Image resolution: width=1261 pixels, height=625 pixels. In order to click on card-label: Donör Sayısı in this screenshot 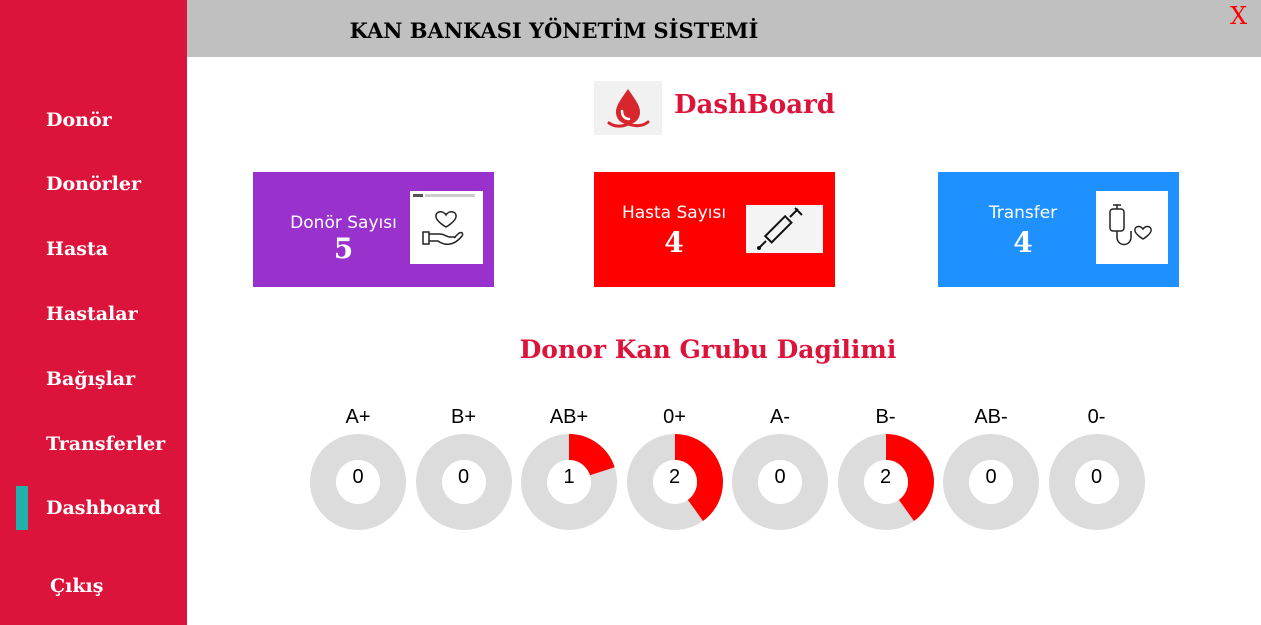, I will do `click(343, 223)`.